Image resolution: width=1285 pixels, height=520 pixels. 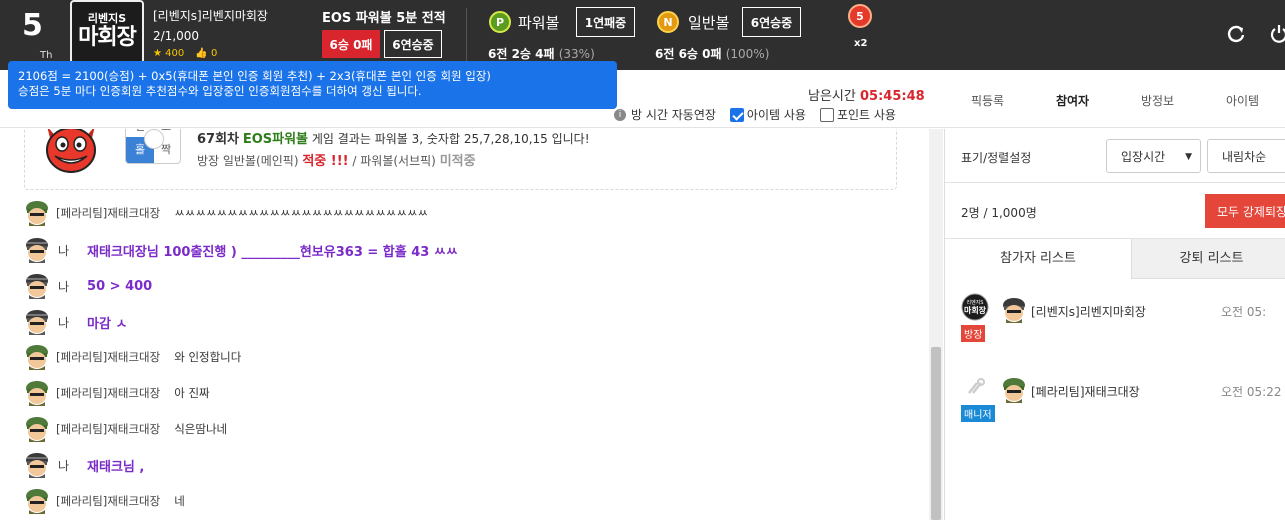 What do you see at coordinates (999, 213) in the screenshot?
I see `member-count: 2명 / 1,000명` at bounding box center [999, 213].